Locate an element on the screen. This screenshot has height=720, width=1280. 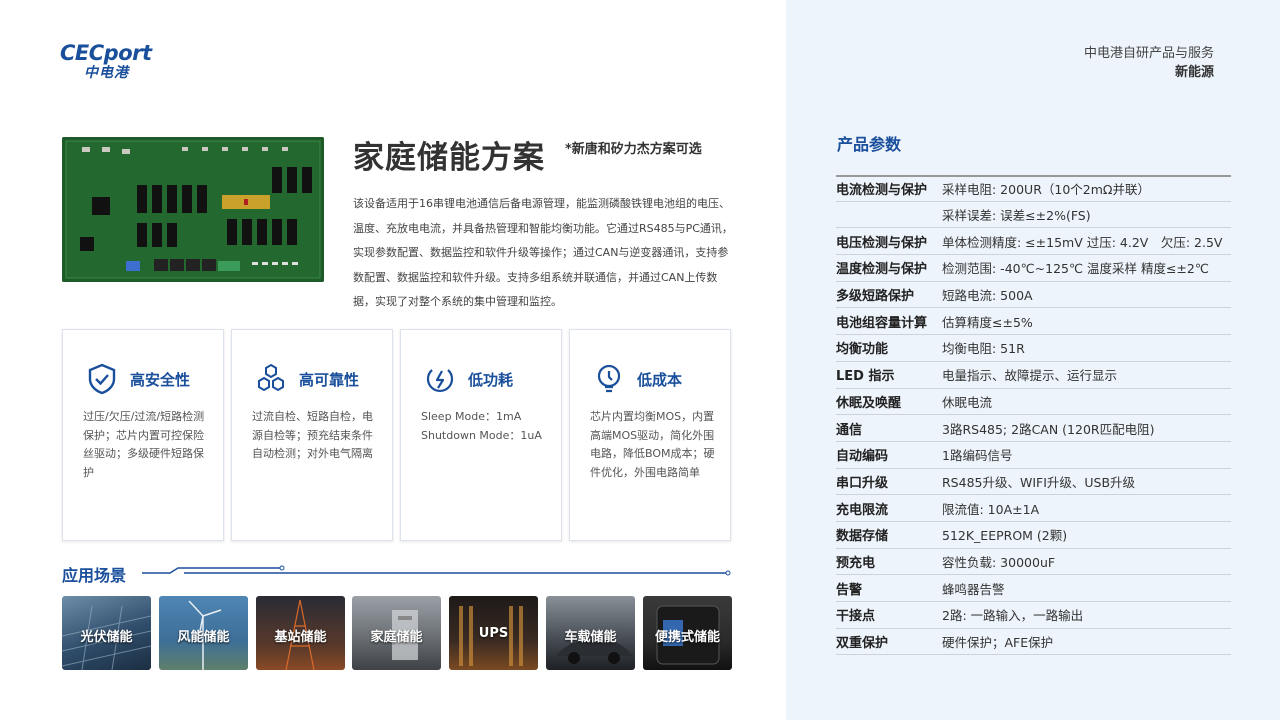
app-name: UPS is located at coordinates (493, 633).